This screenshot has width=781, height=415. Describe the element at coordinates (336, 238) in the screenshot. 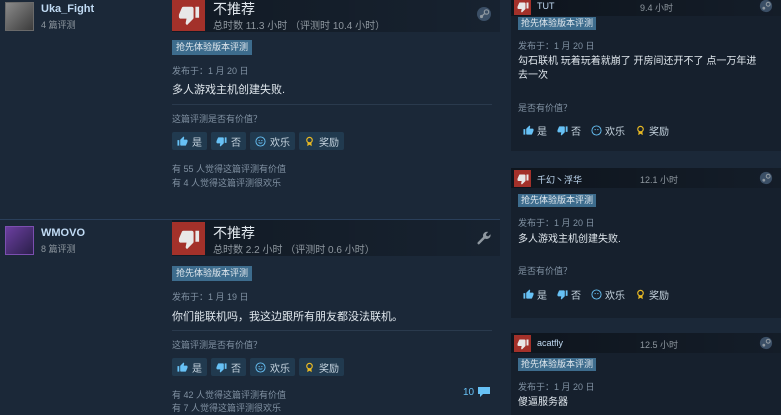

I see `vote-header: 不推荐 总时数 2.2 小时 （评测时 0.6 小时）` at that location.